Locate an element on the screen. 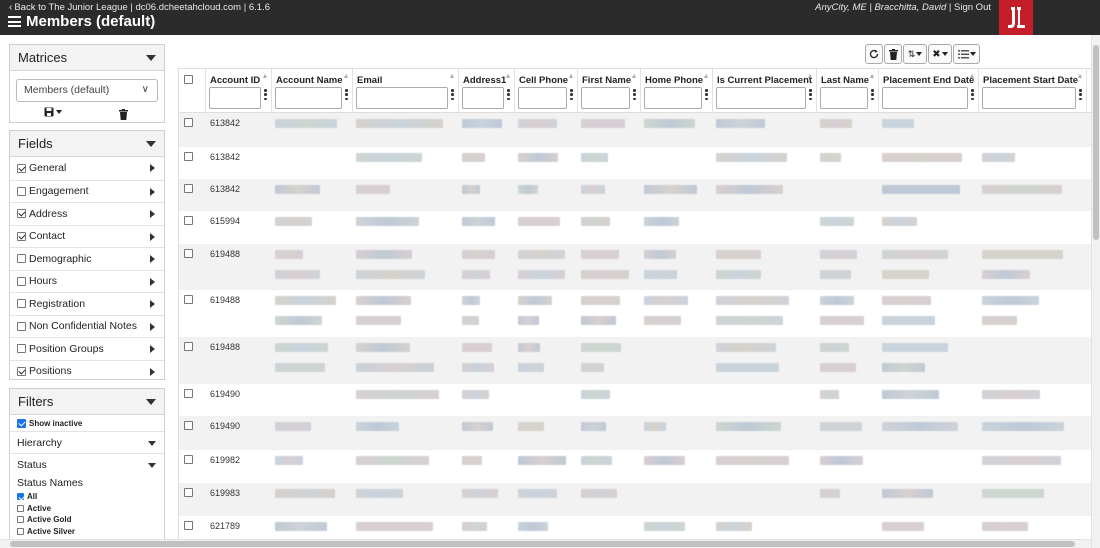 The image size is (1100, 548). column-header: Placement End Date ▴ is located at coordinates (929, 91).